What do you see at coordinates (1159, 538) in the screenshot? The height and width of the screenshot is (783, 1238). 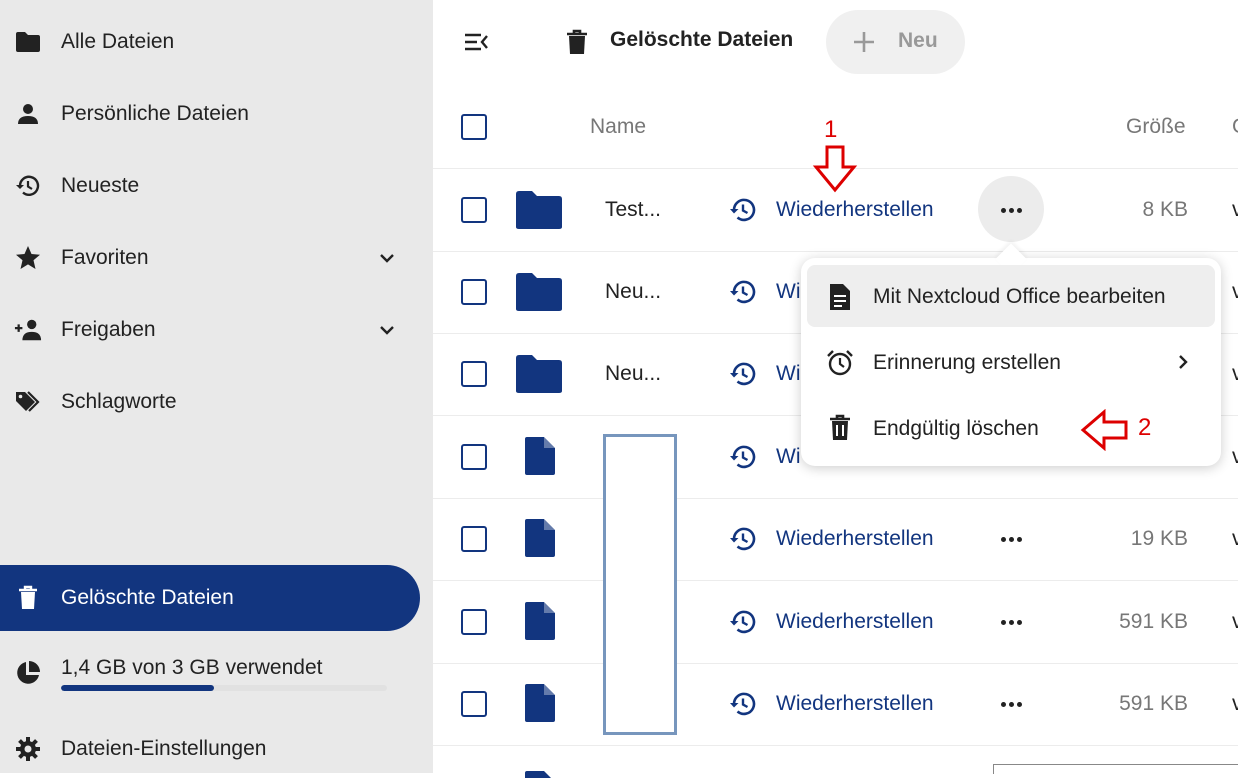 I see `file-size: 19 KB` at bounding box center [1159, 538].